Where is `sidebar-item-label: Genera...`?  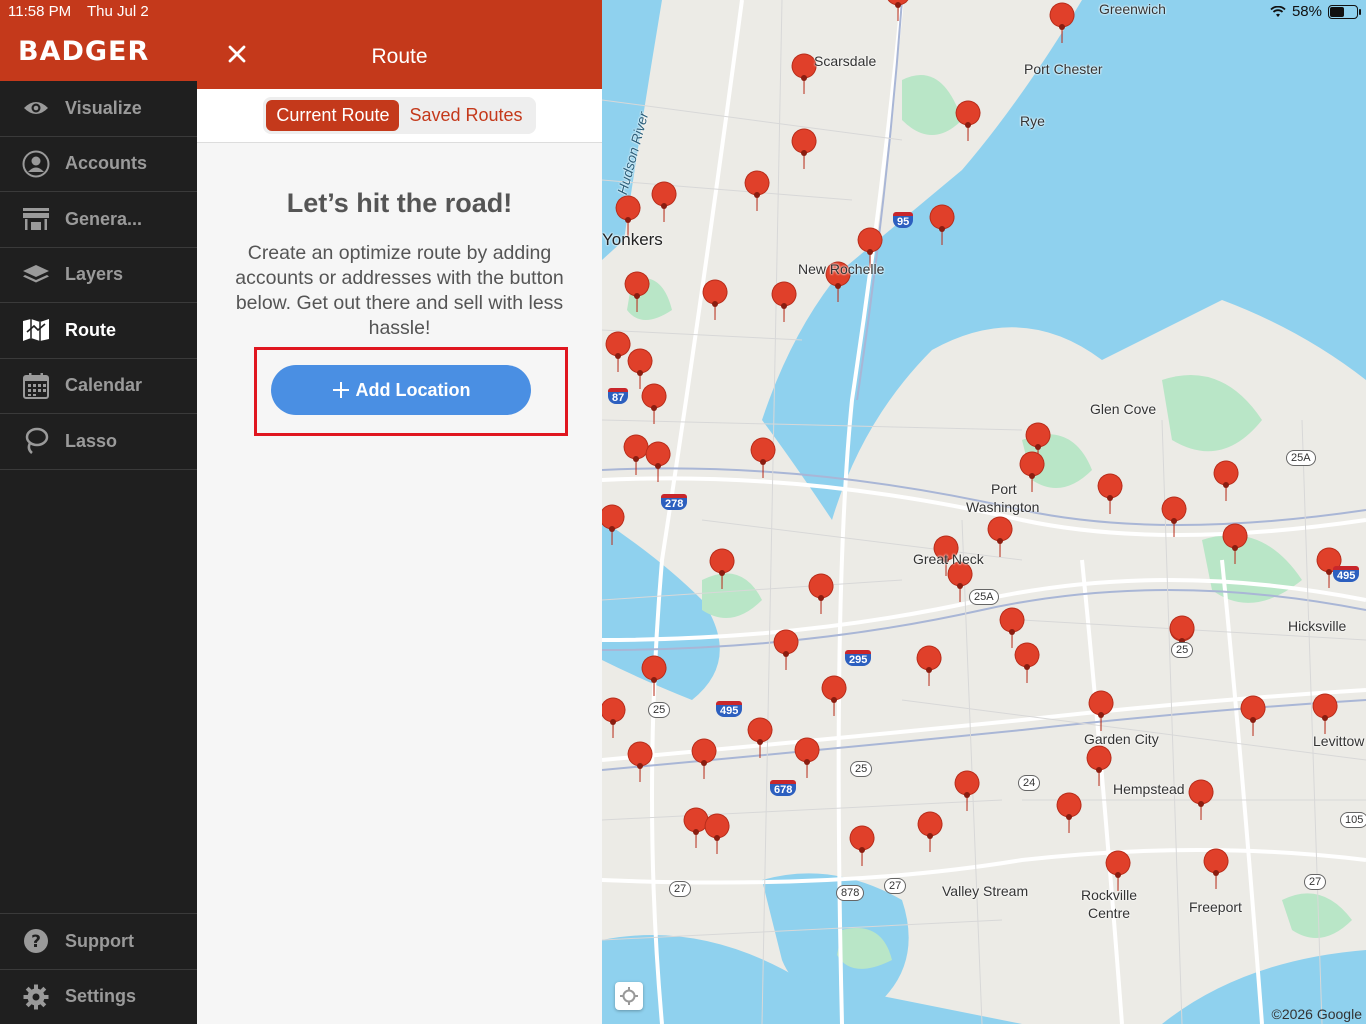 sidebar-item-label: Genera... is located at coordinates (104, 218).